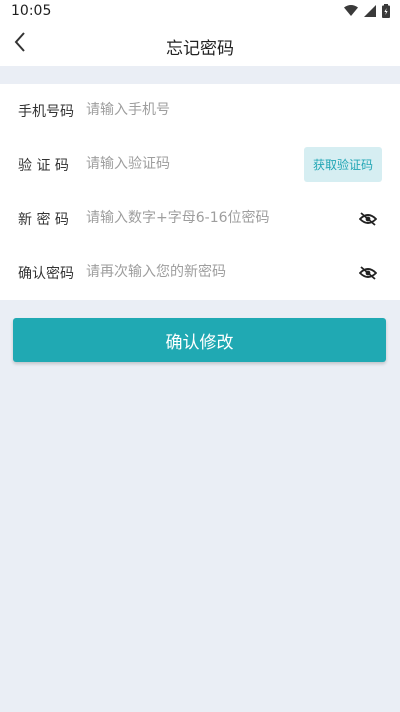 Image resolution: width=400 pixels, height=712 pixels. What do you see at coordinates (343, 164) in the screenshot?
I see `get-code-button: 获取验证码` at bounding box center [343, 164].